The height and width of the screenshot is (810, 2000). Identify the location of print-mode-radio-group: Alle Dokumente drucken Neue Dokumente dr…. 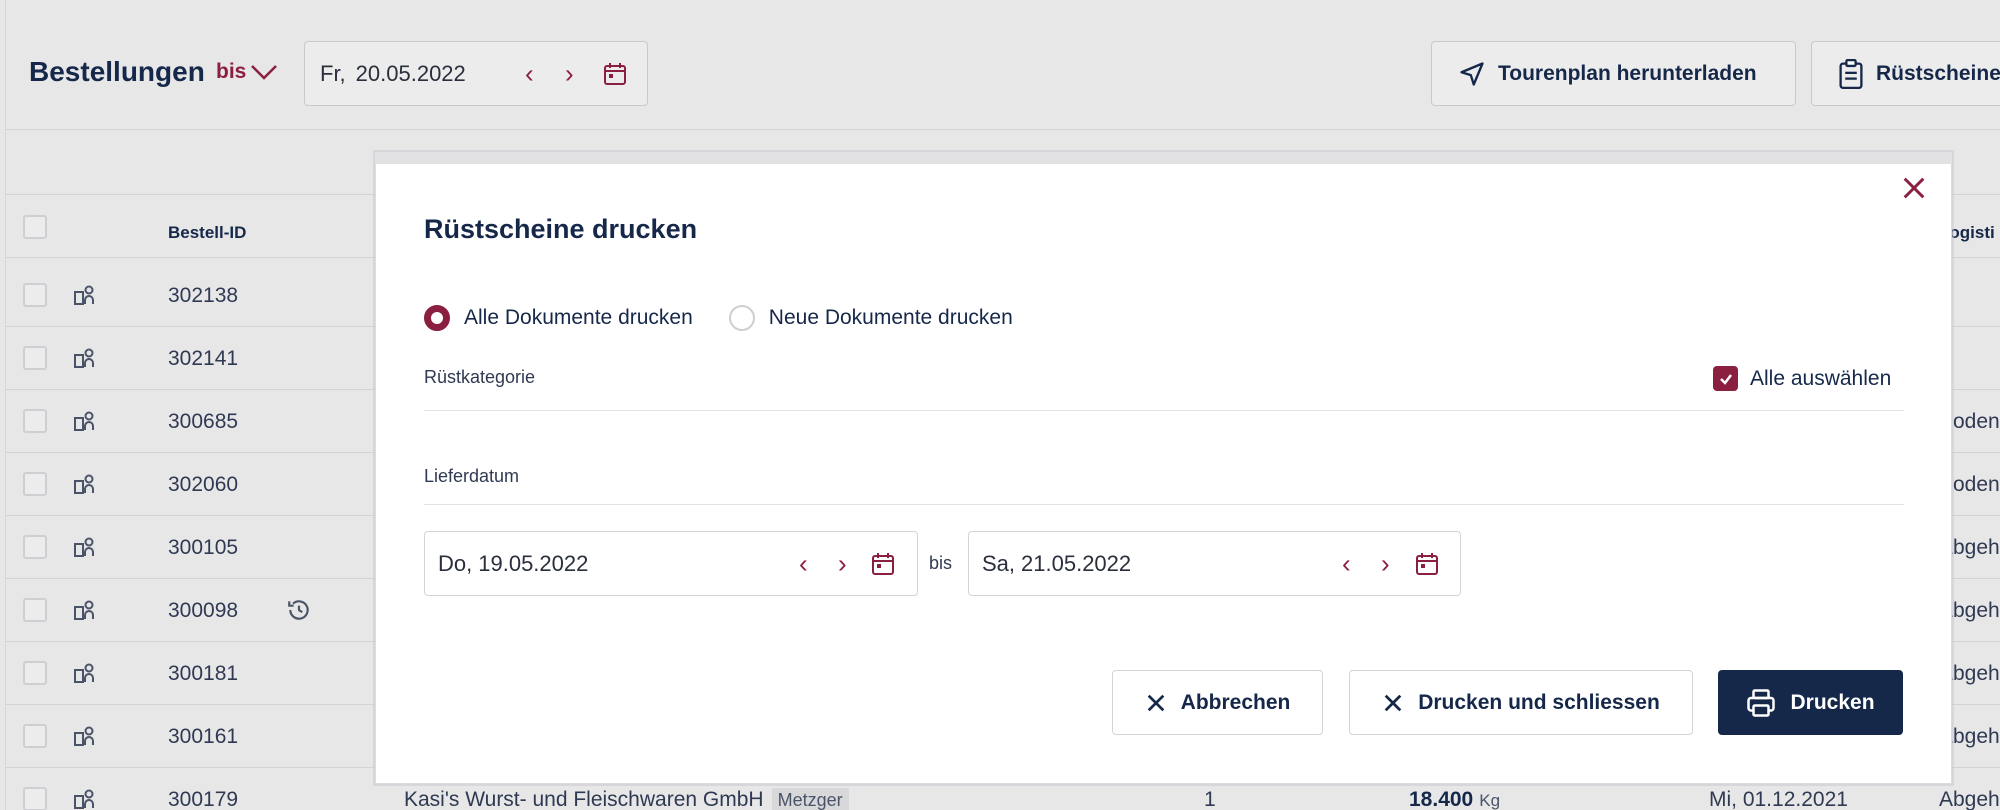
(718, 318).